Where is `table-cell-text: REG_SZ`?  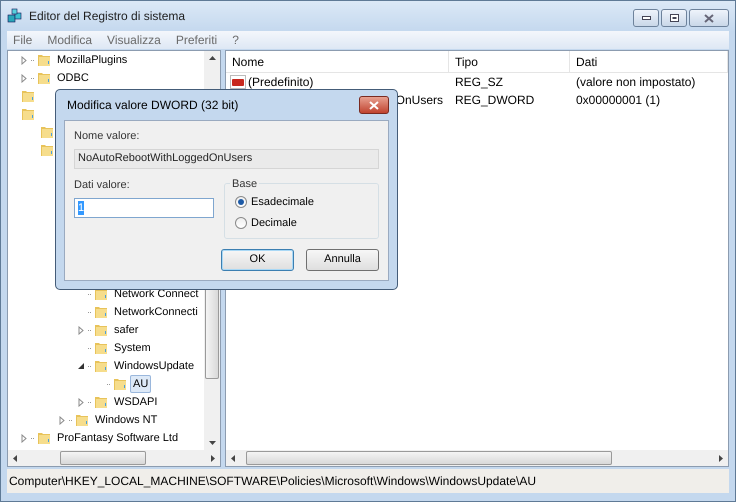
table-cell-text: REG_SZ is located at coordinates (479, 82).